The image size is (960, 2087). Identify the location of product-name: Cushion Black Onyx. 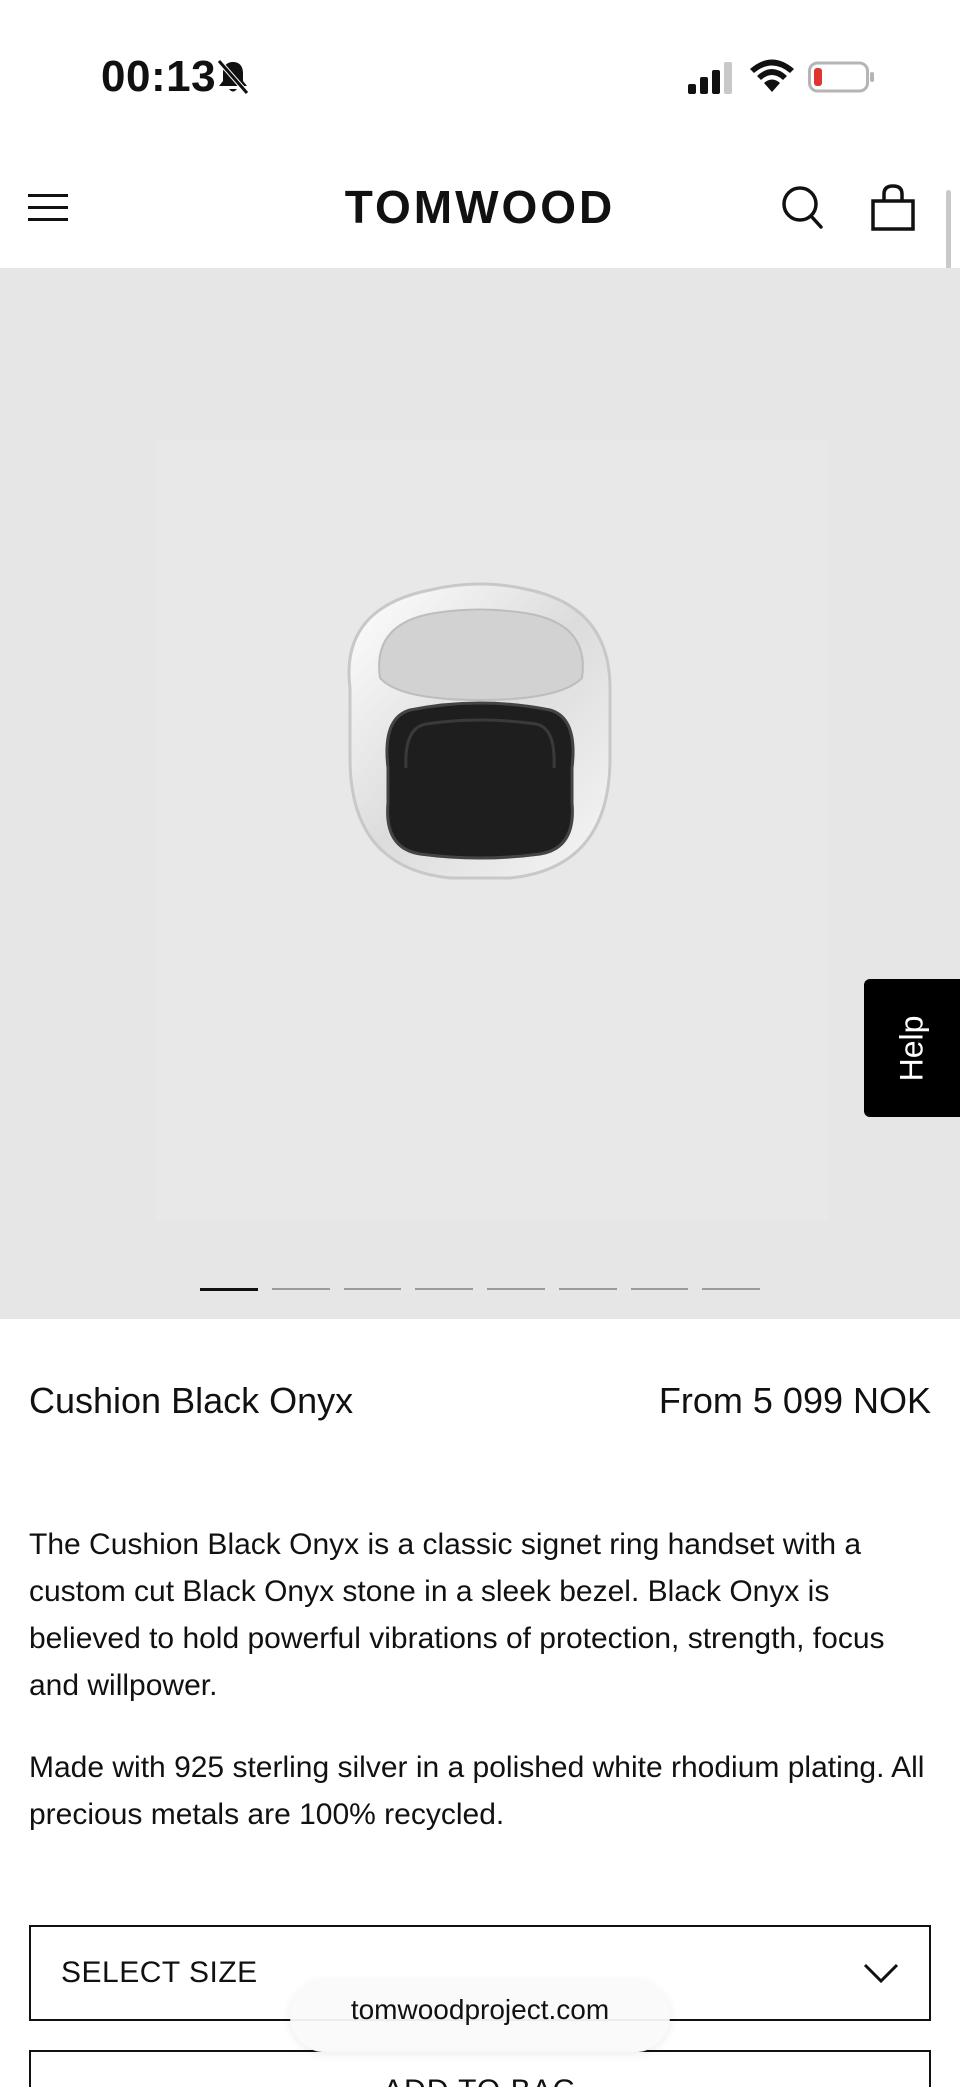
(191, 1400).